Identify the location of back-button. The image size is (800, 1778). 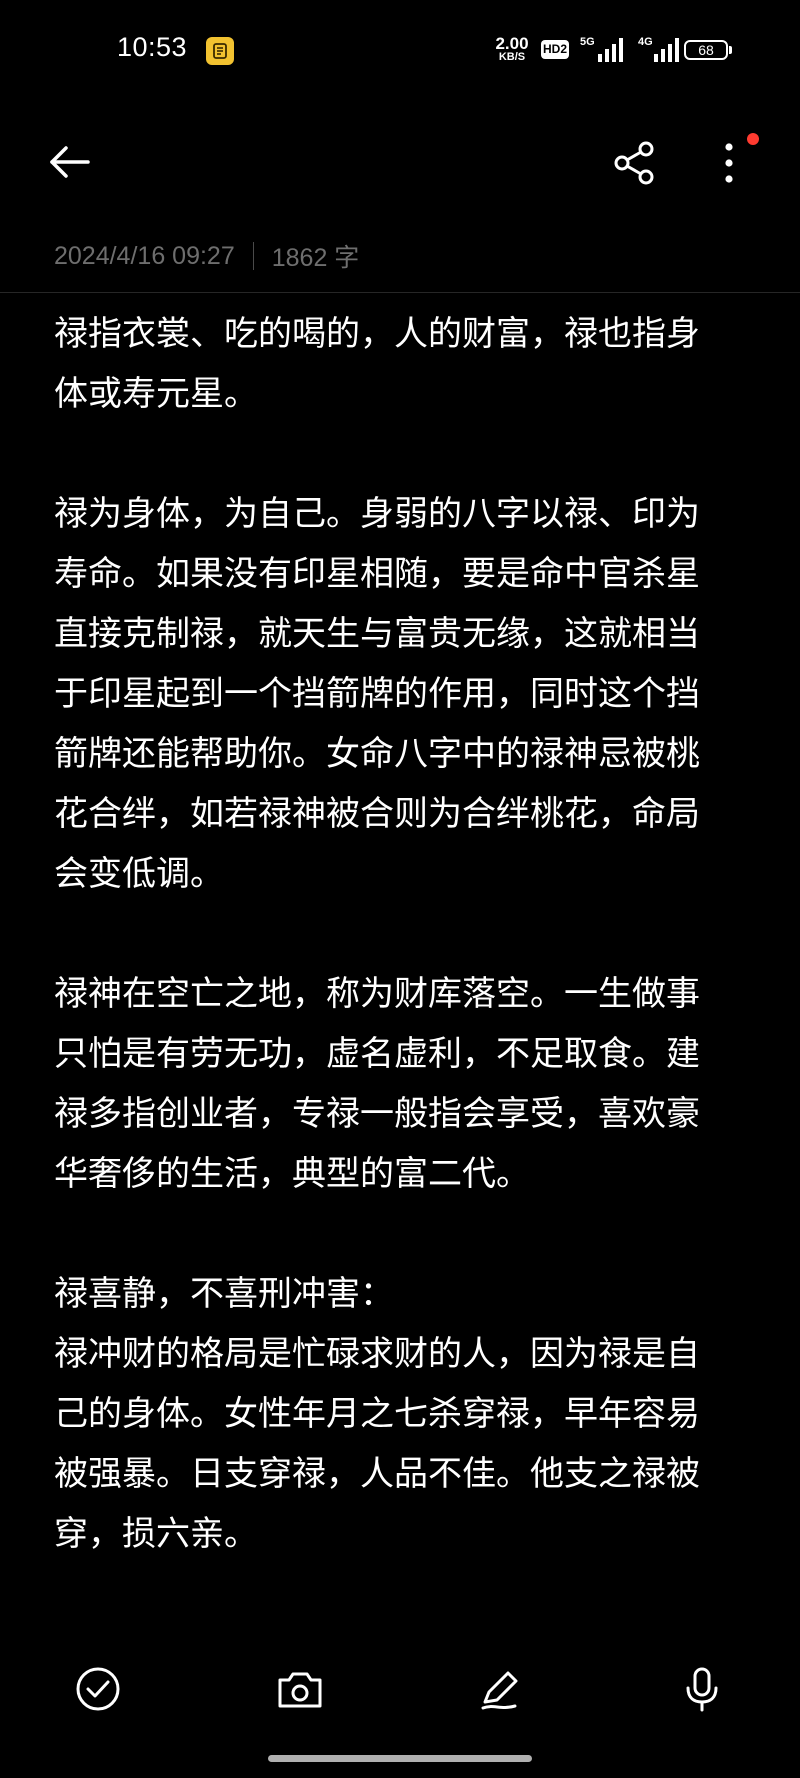
(69, 162).